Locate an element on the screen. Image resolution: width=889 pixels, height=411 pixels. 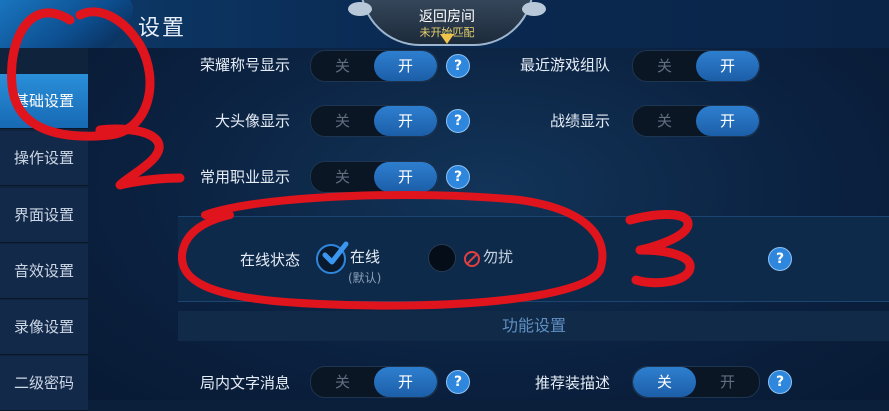
online-radio is located at coordinates (332, 257).